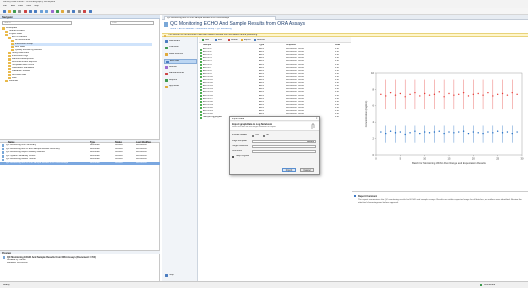  I want to click on nav-item-manual-entries: Manual Entries, so click(180, 74).